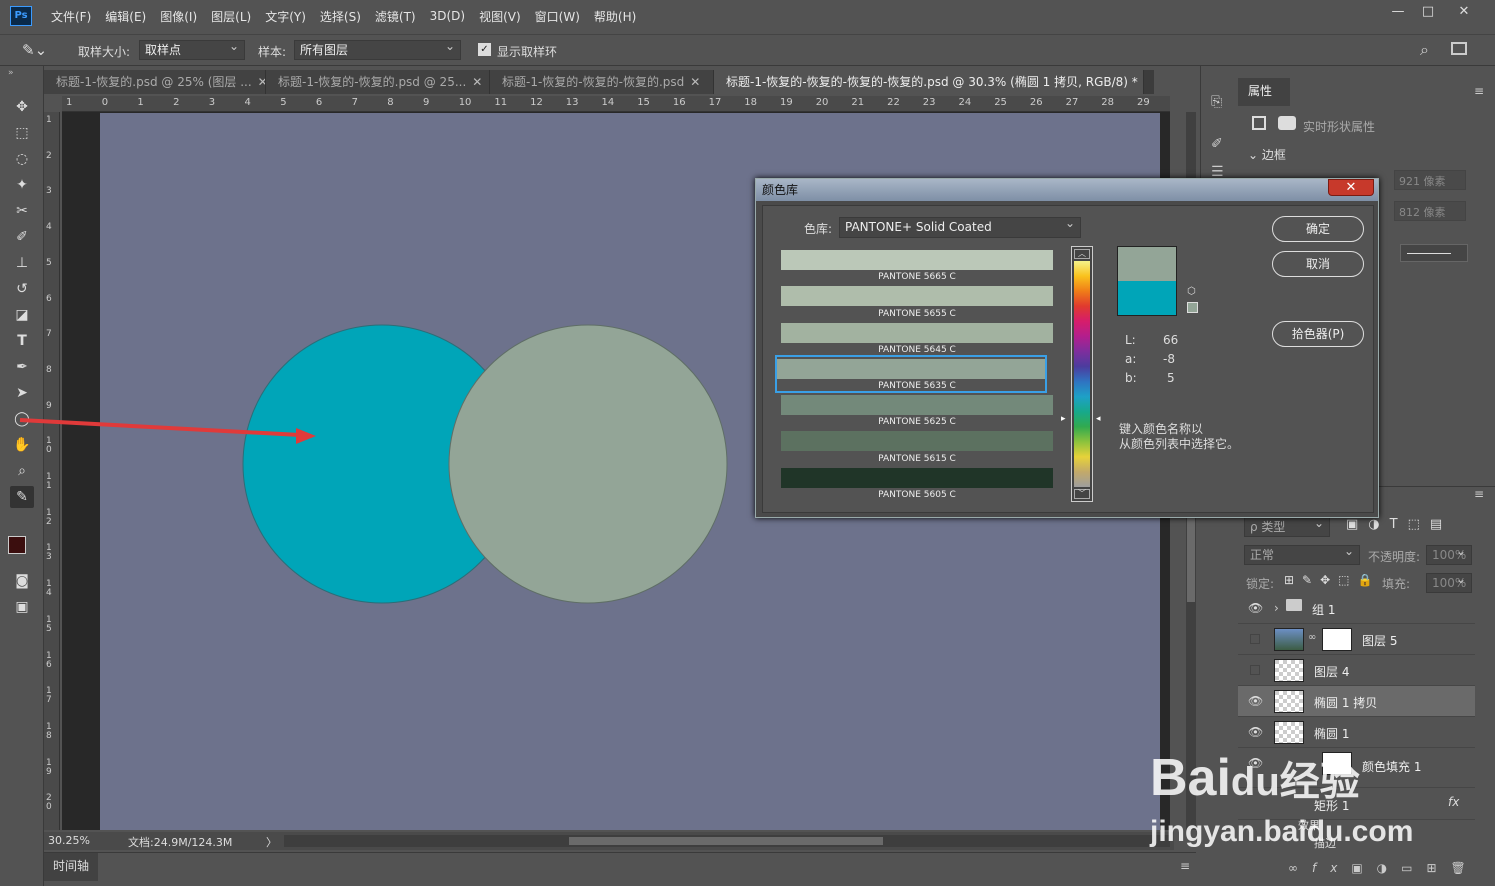 The width and height of the screenshot is (1495, 886). Describe the element at coordinates (1098, 419) in the screenshot. I see `spectrum-pointer-right-icon: ◂` at that location.